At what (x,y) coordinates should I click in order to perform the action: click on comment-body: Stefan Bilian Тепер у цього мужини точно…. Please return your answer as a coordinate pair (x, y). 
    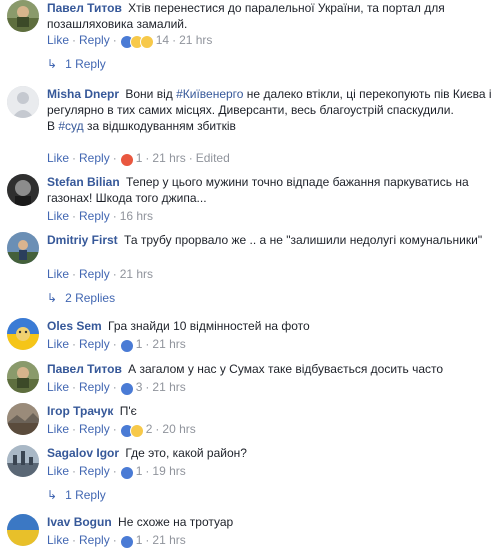
    Looking at the image, I should click on (270, 190).